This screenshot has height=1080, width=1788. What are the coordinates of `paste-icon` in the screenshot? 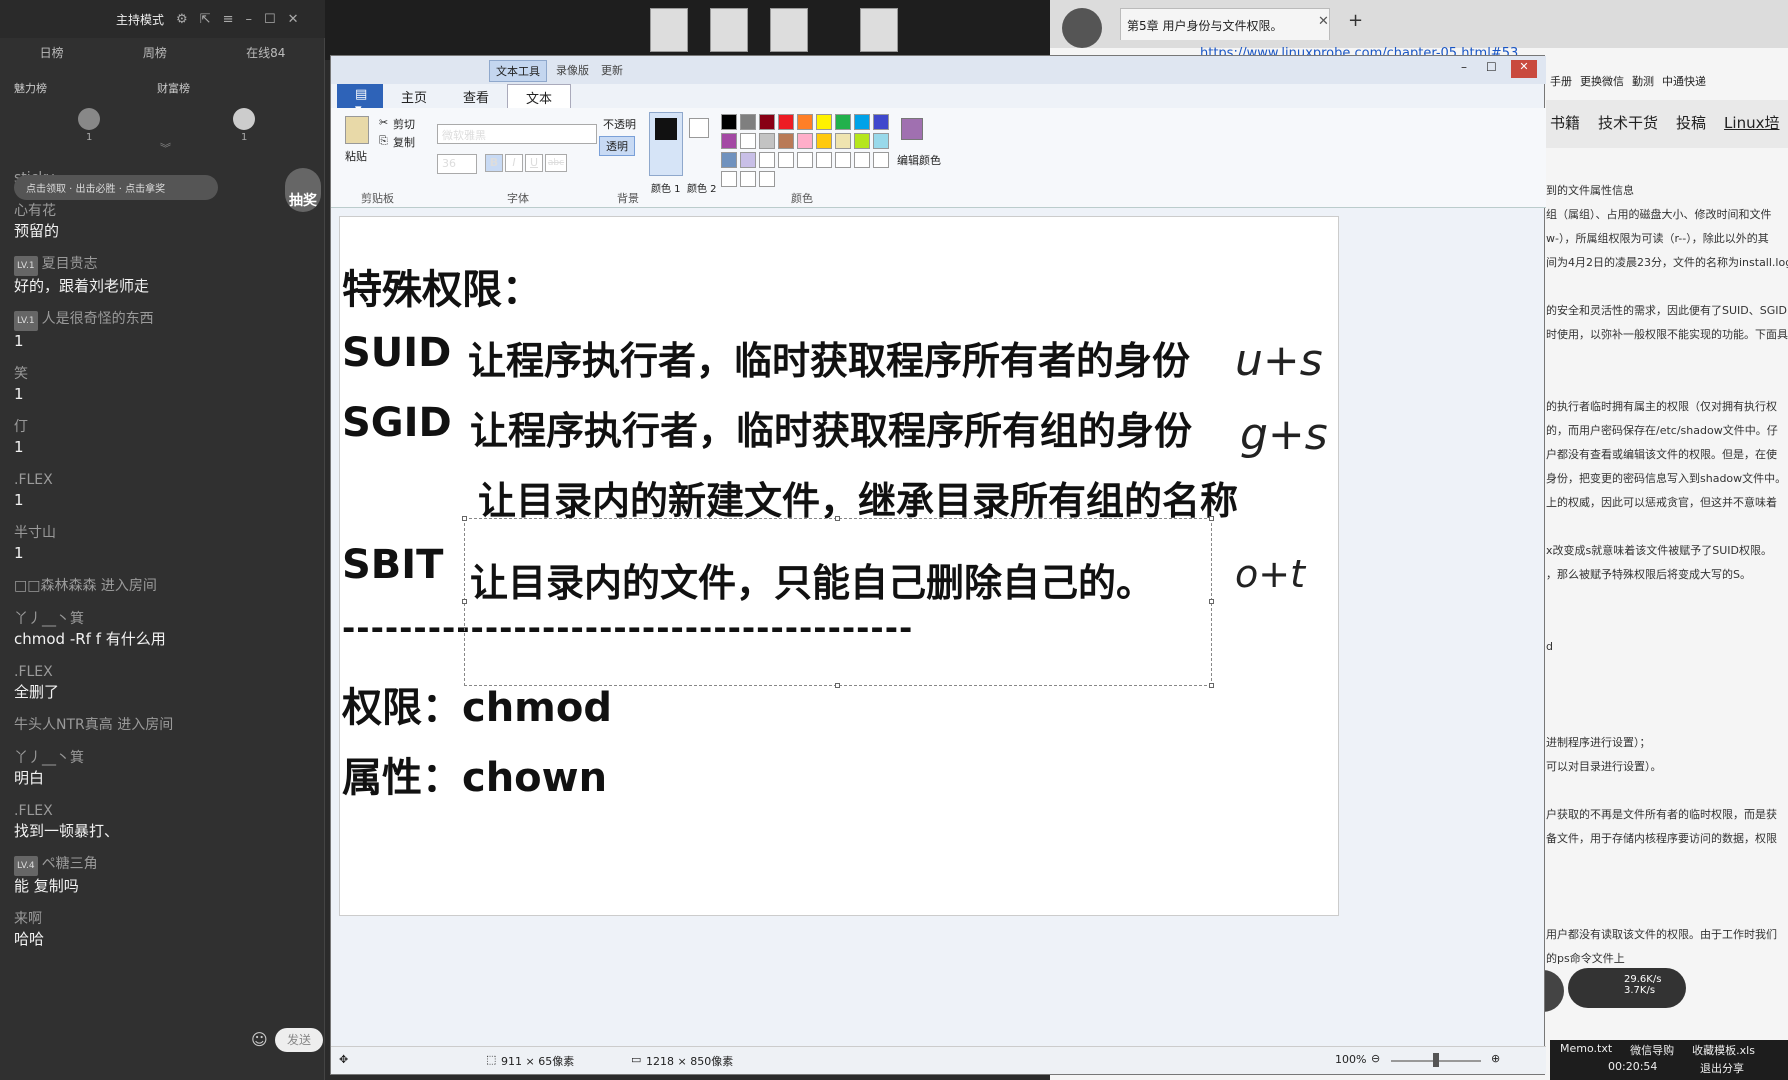 It's located at (357, 130).